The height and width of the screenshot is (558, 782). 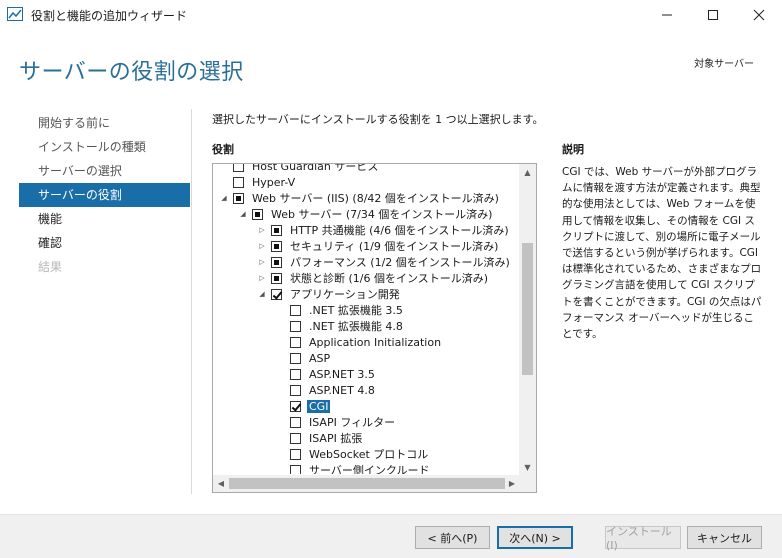 I want to click on close-button, so click(x=759, y=15).